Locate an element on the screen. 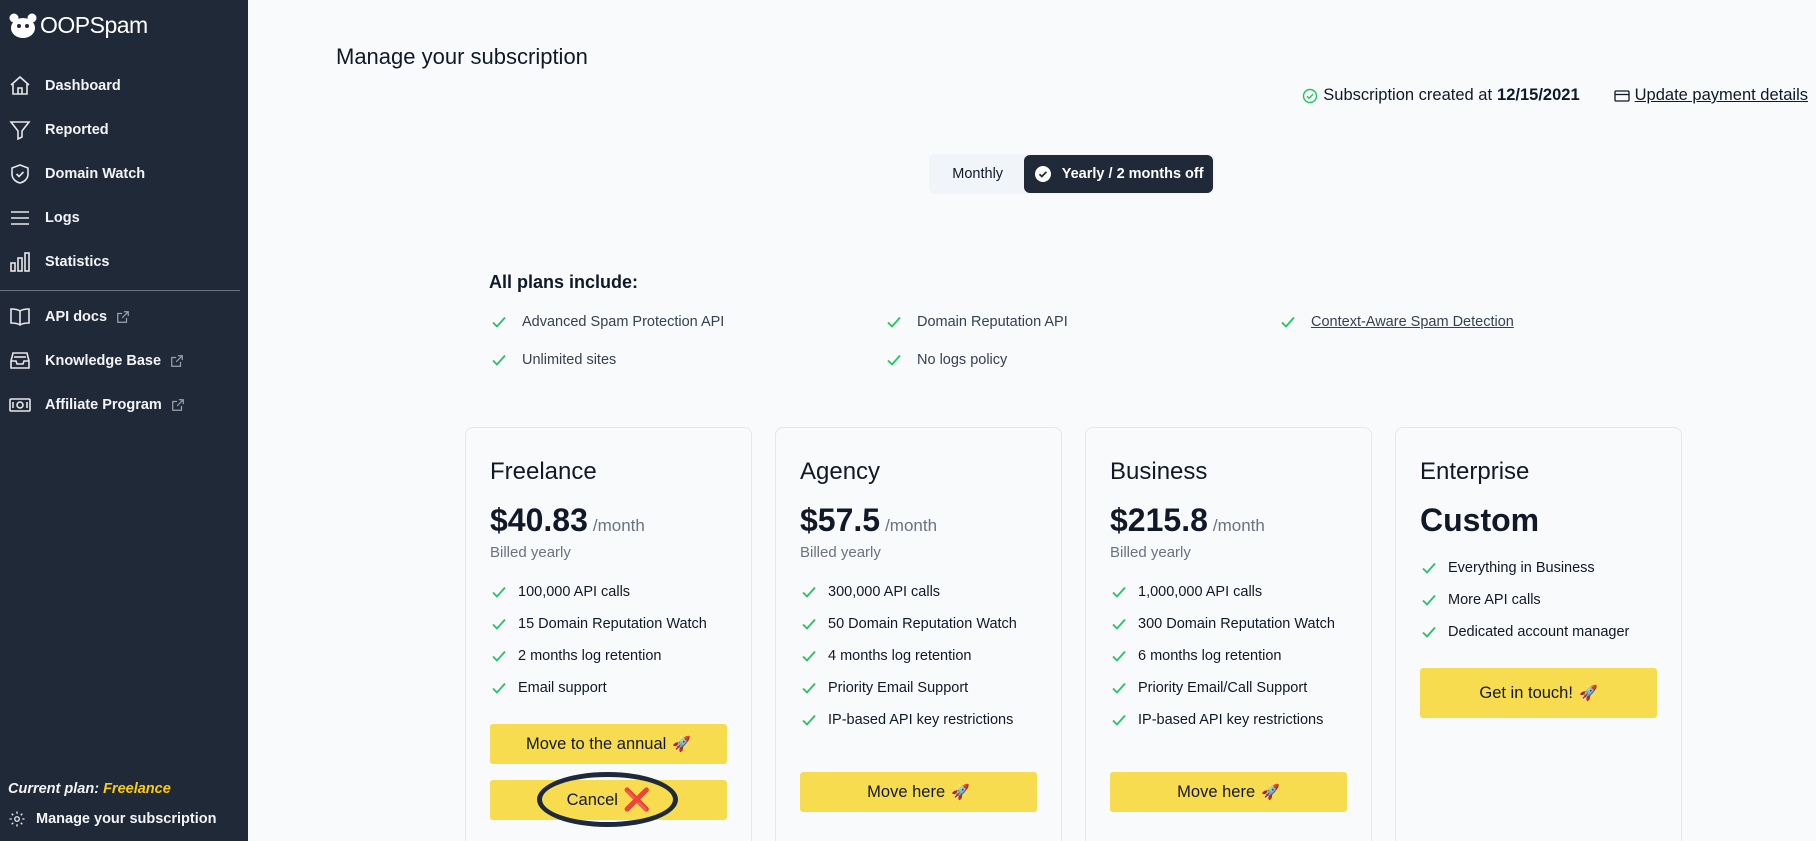  move-to-annual-button: Move to the annual 🚀 is located at coordinates (608, 744).